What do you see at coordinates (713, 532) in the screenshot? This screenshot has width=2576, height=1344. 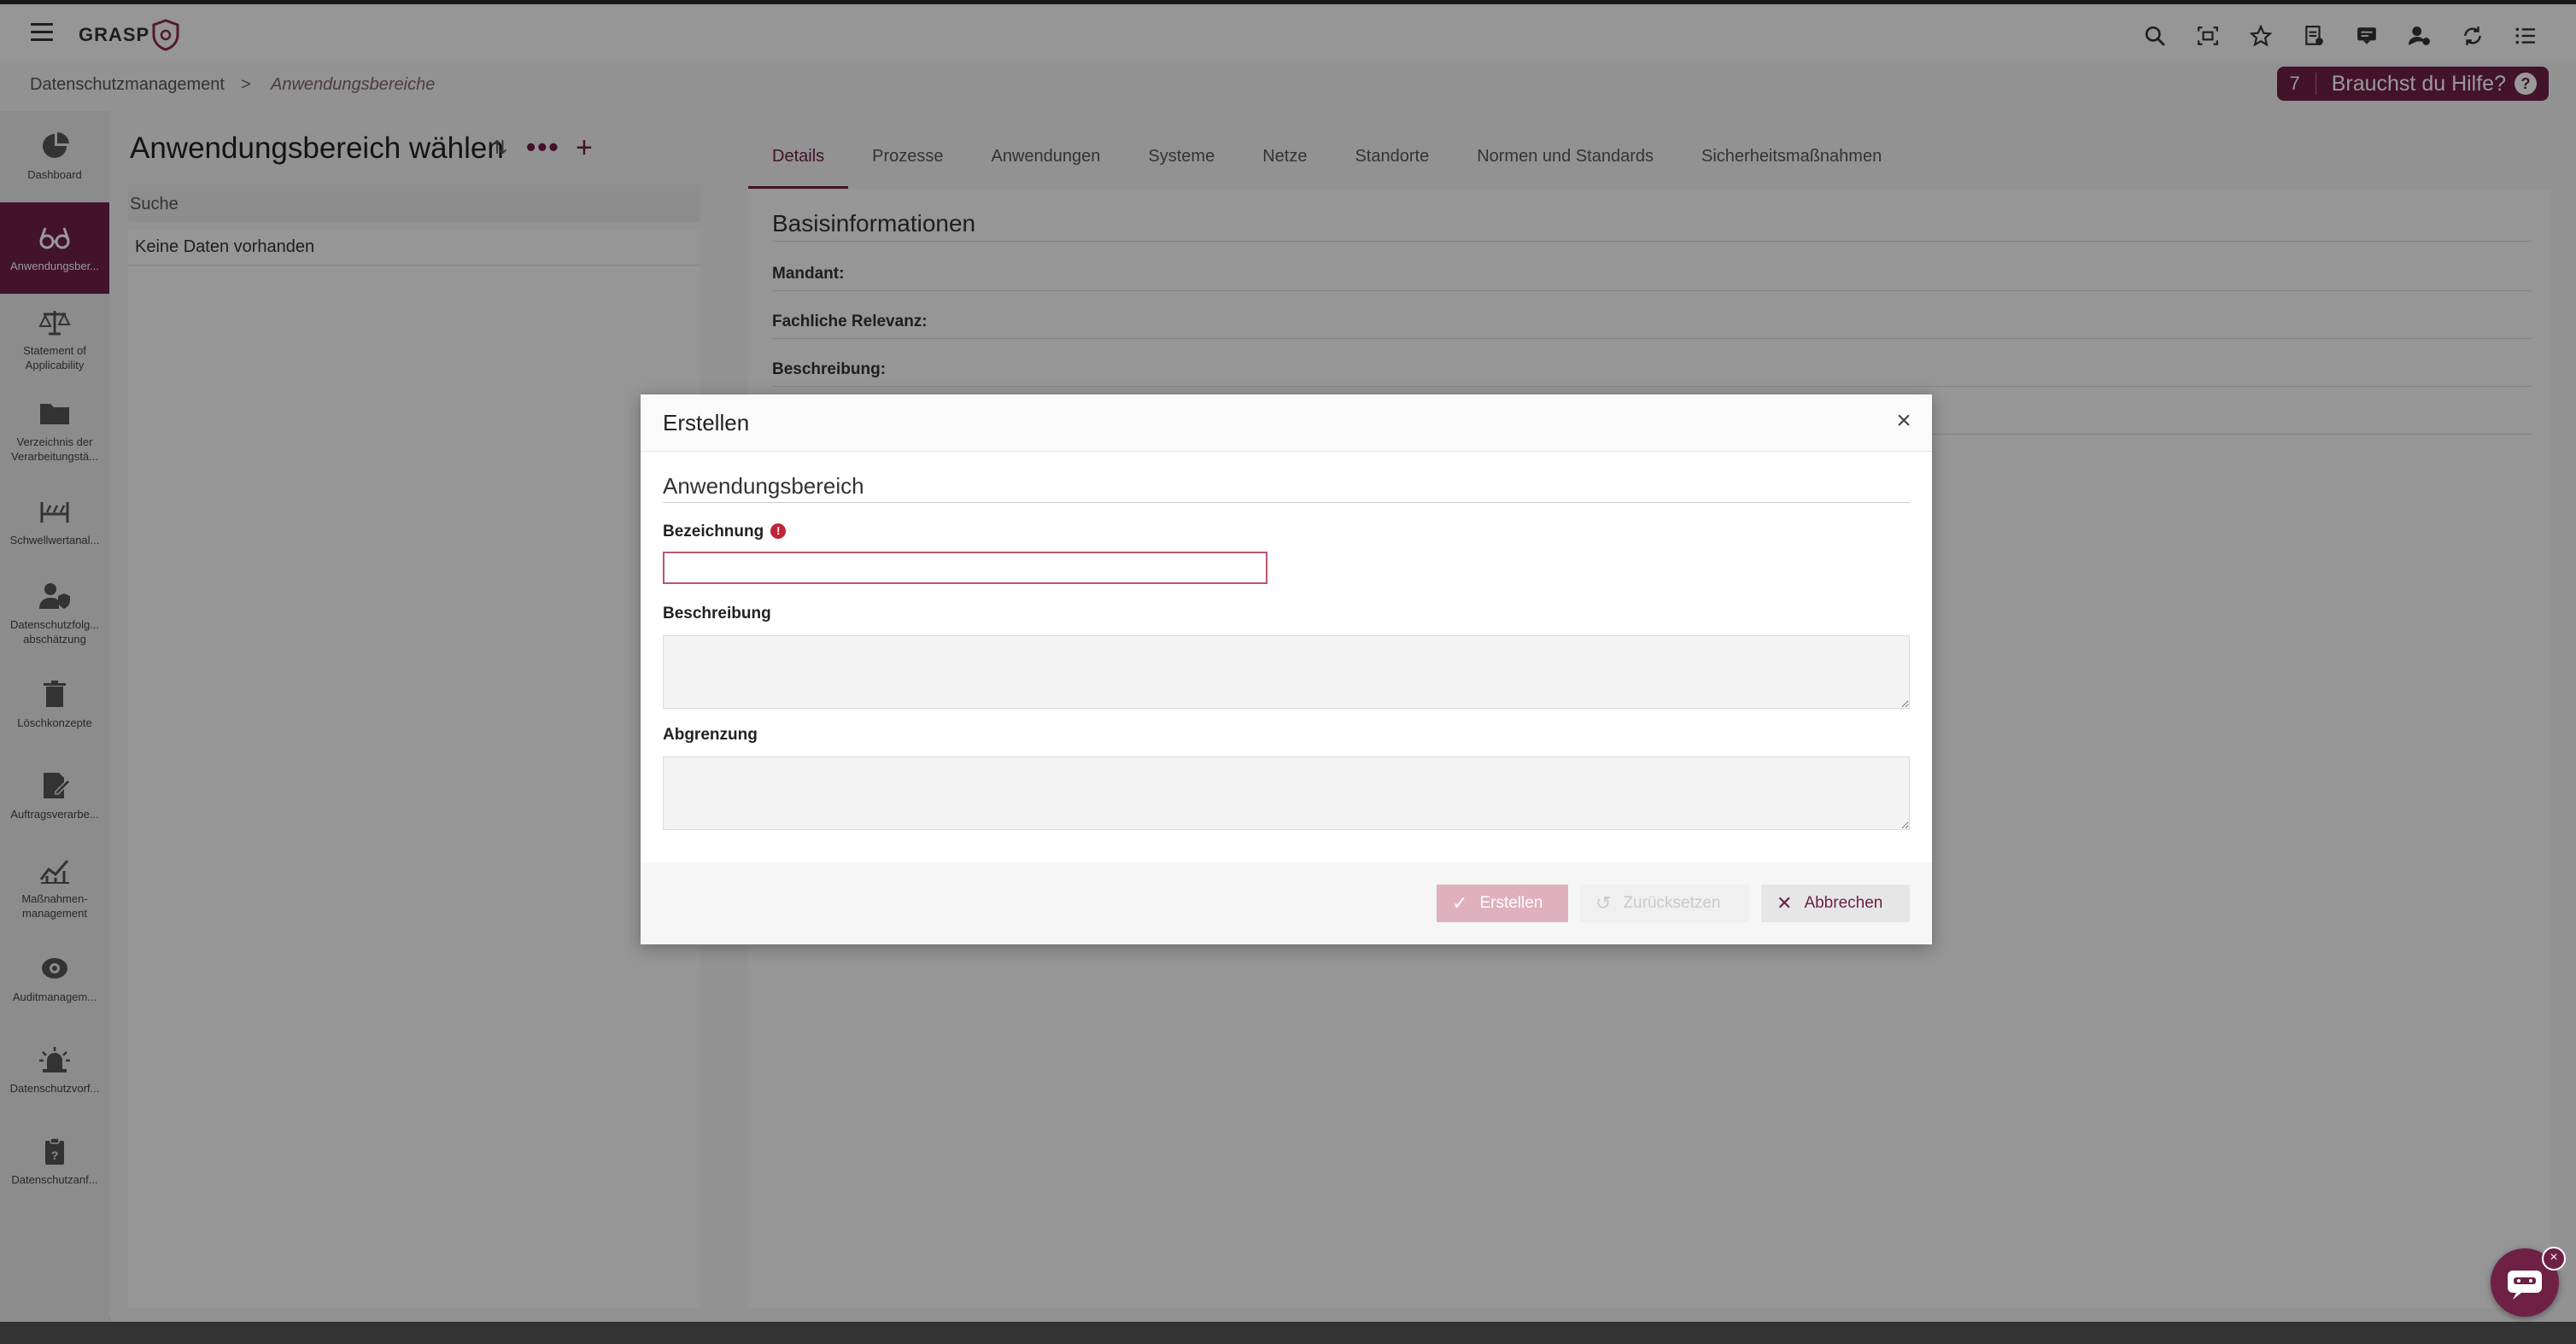 I see `bezeichnung-label-text: Bezeichnung` at bounding box center [713, 532].